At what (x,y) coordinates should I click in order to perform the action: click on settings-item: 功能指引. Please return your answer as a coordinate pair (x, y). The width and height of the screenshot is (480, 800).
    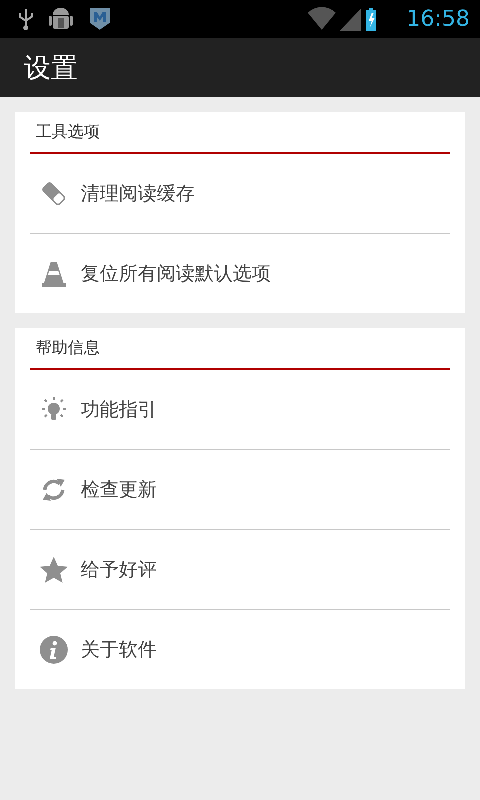
    Looking at the image, I should click on (240, 409).